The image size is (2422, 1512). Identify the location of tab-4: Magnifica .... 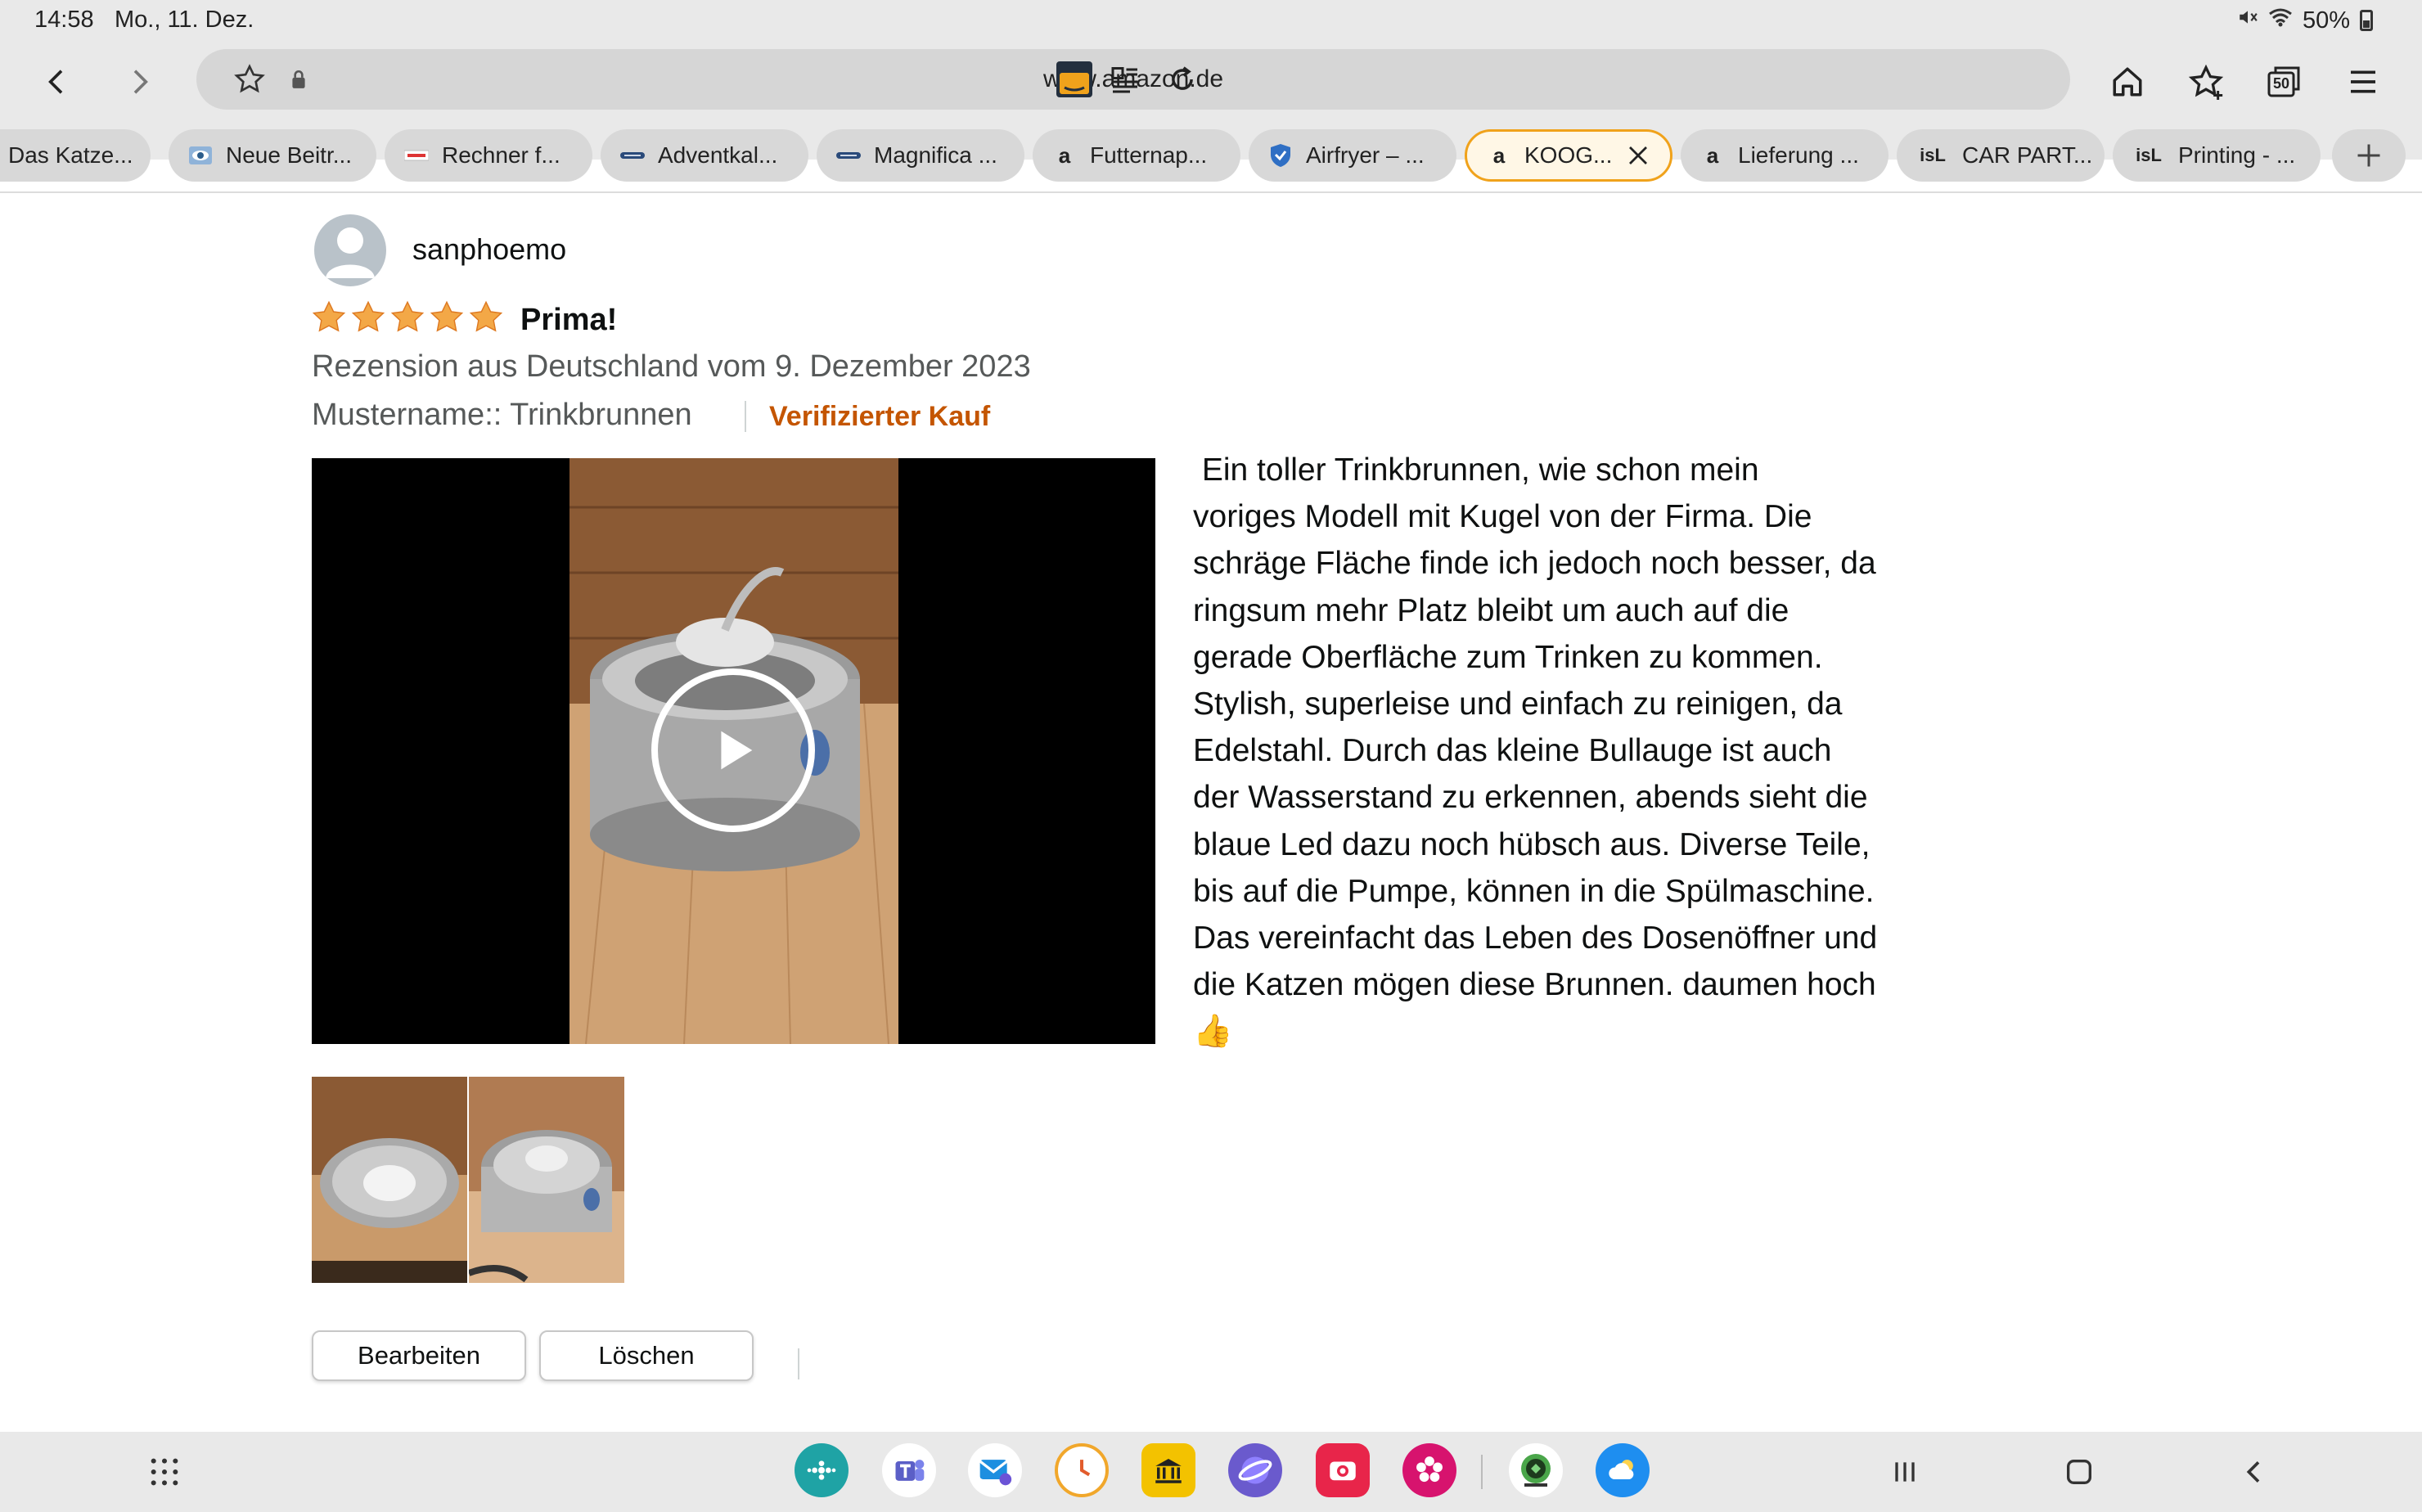
(920, 156).